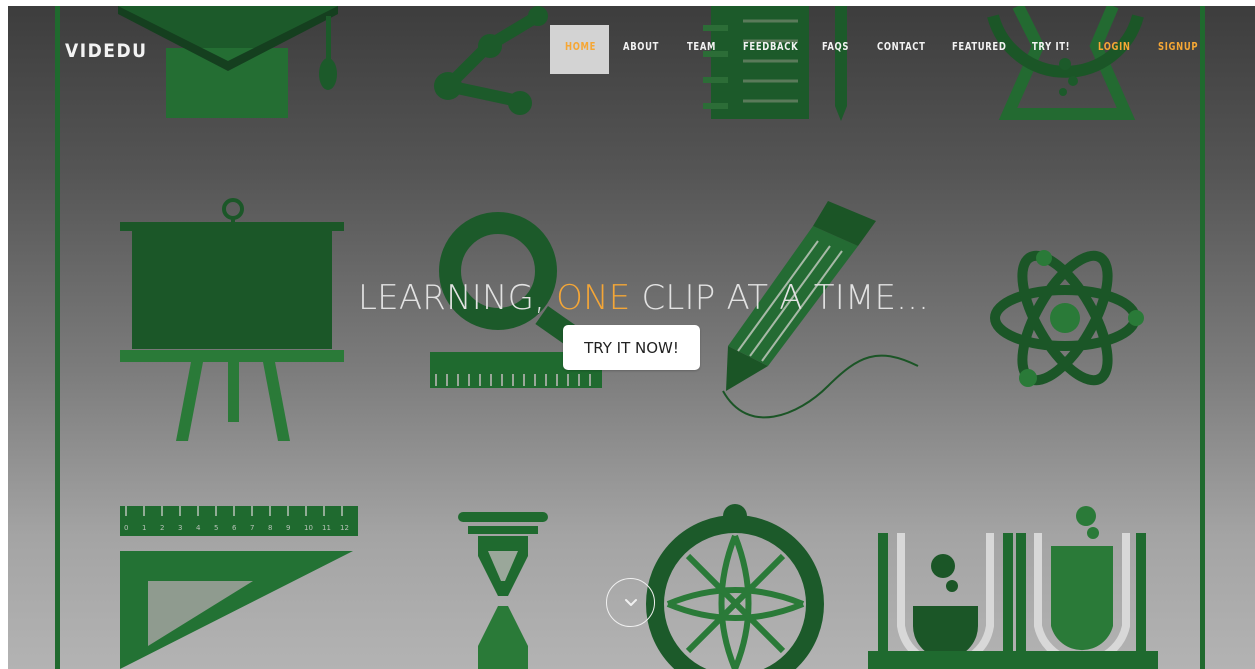 This screenshot has height=669, width=1255. Describe the element at coordinates (457, 298) in the screenshot. I see `headline-part-1: LEARNING,` at that location.